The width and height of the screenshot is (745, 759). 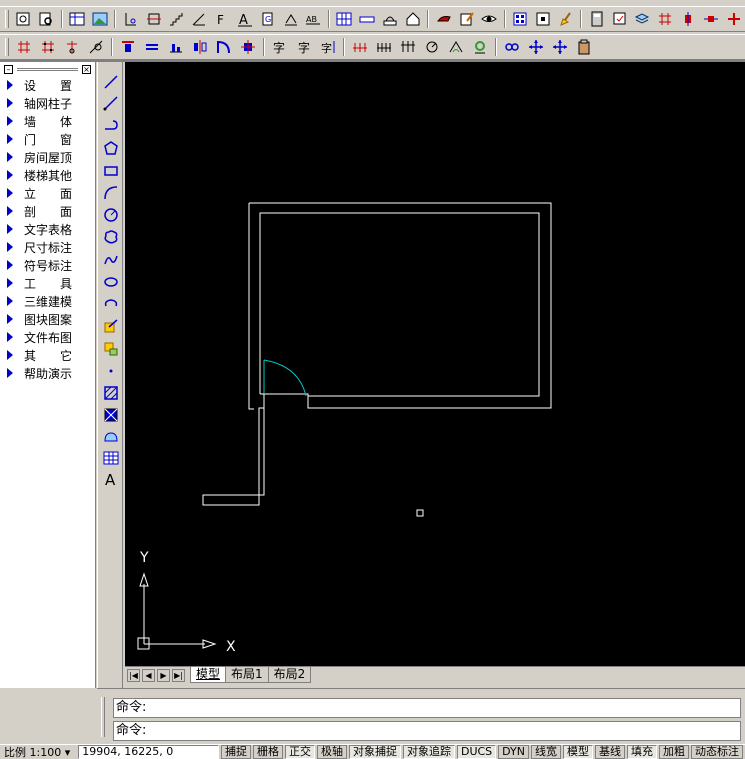 What do you see at coordinates (466, 19) in the screenshot?
I see `edit-pencil-icon` at bounding box center [466, 19].